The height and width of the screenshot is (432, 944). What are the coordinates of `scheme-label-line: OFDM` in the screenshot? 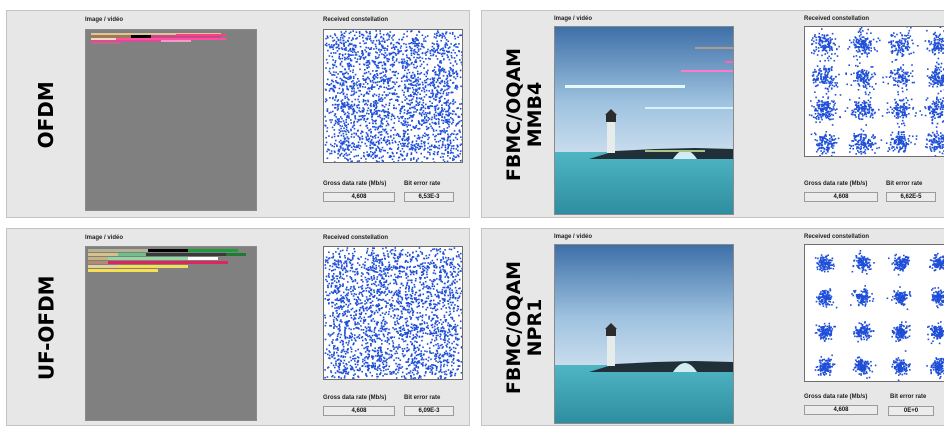 It's located at (46, 115).